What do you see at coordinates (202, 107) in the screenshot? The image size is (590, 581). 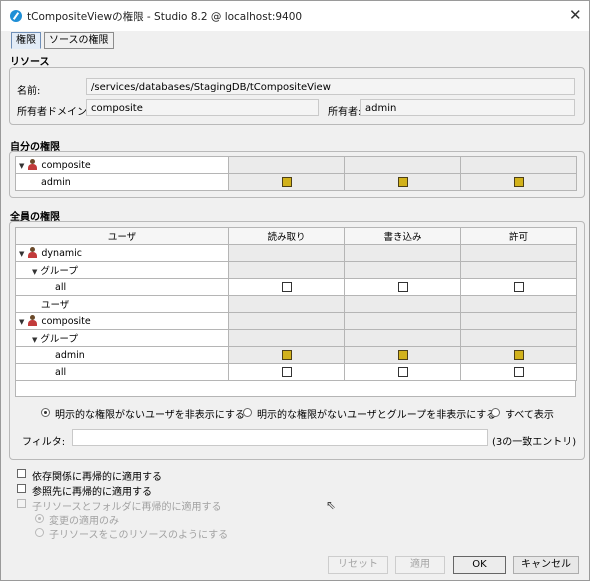 I see `owner-domain-field: composite` at bounding box center [202, 107].